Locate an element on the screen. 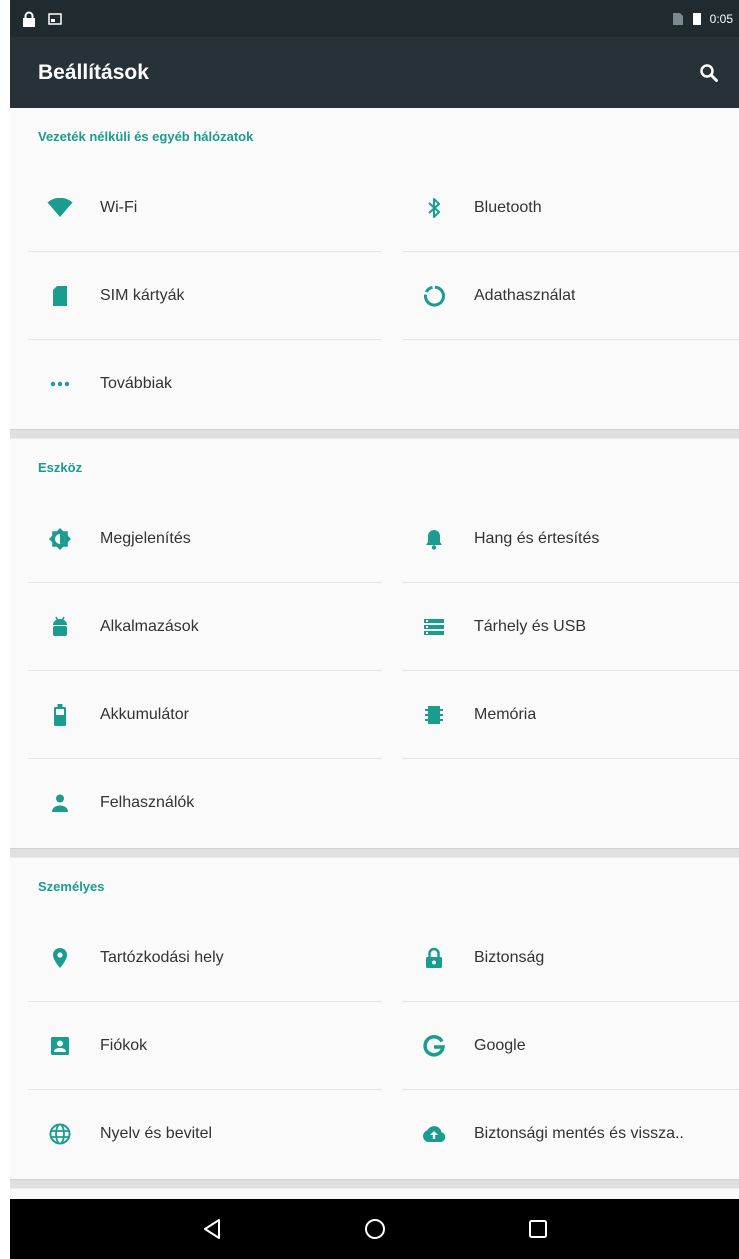 The image size is (739, 1259). location-icon is located at coordinates (60, 958).